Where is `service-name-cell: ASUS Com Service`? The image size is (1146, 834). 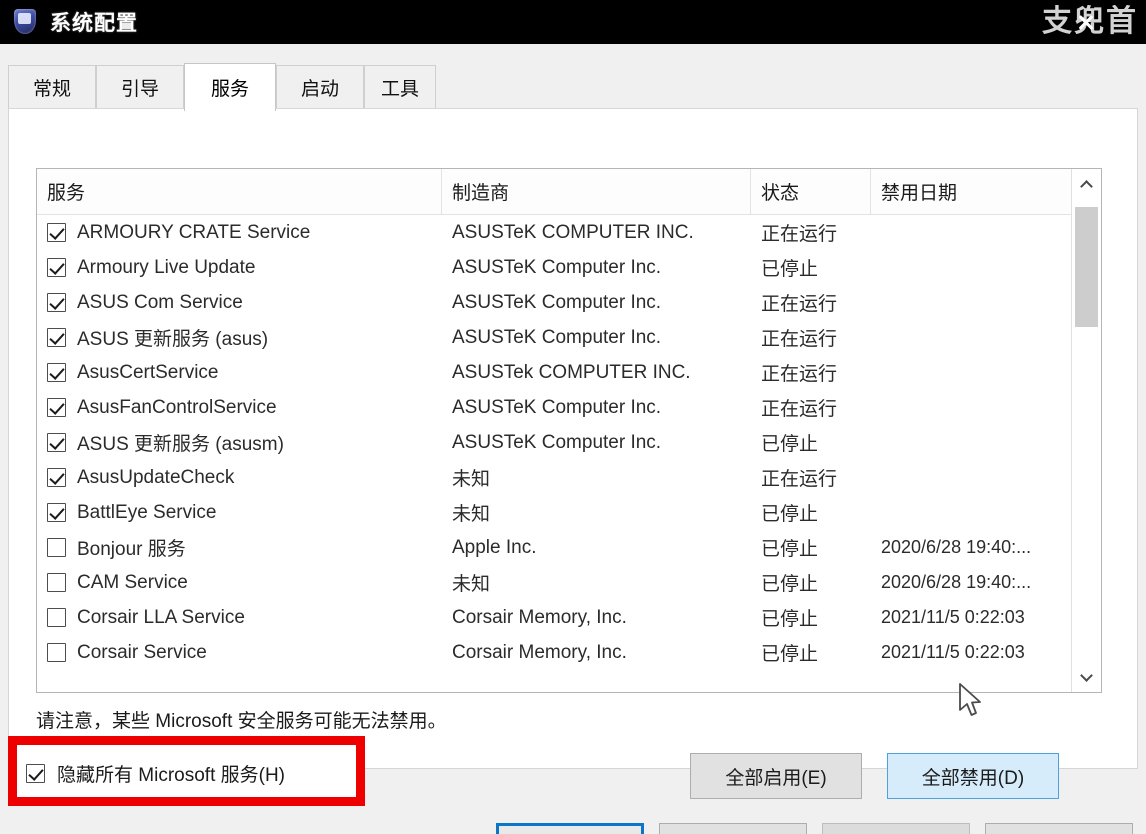 service-name-cell: ASUS Com Service is located at coordinates (239, 303).